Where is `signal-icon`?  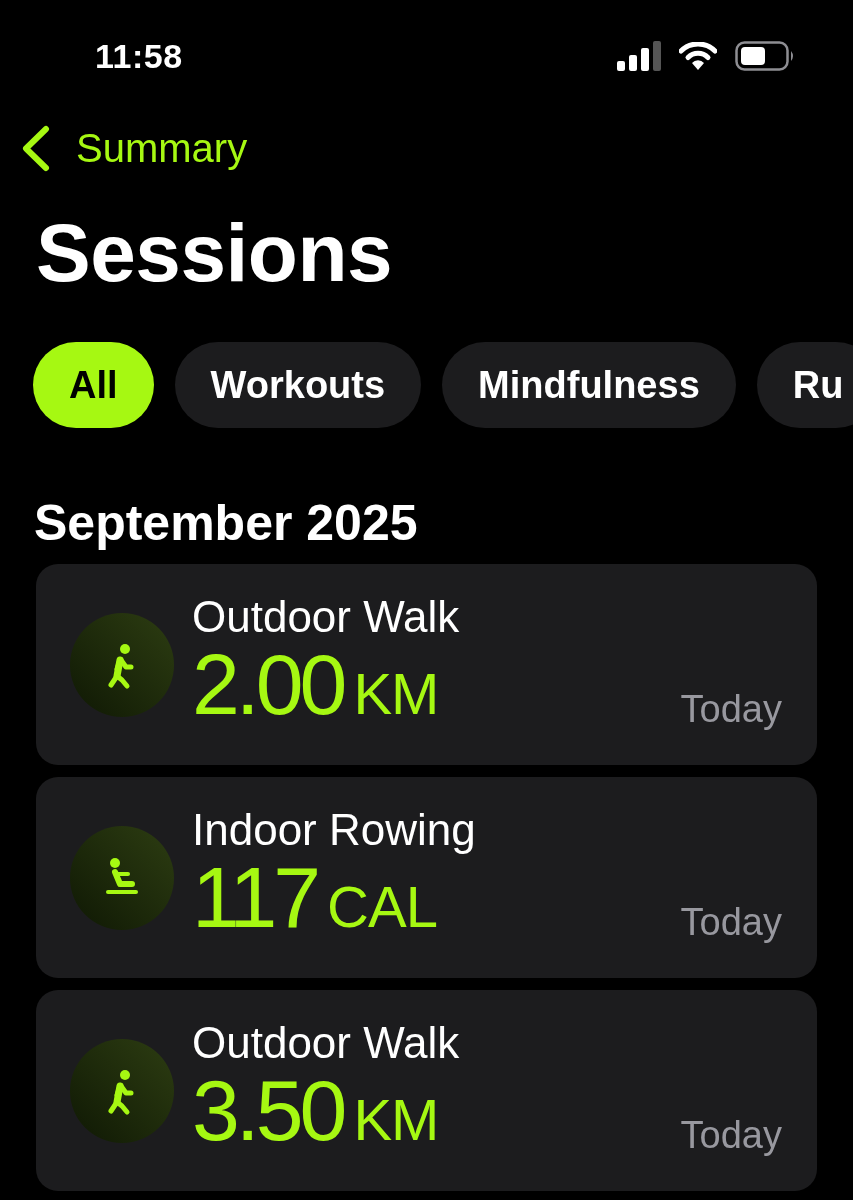 signal-icon is located at coordinates (639, 56).